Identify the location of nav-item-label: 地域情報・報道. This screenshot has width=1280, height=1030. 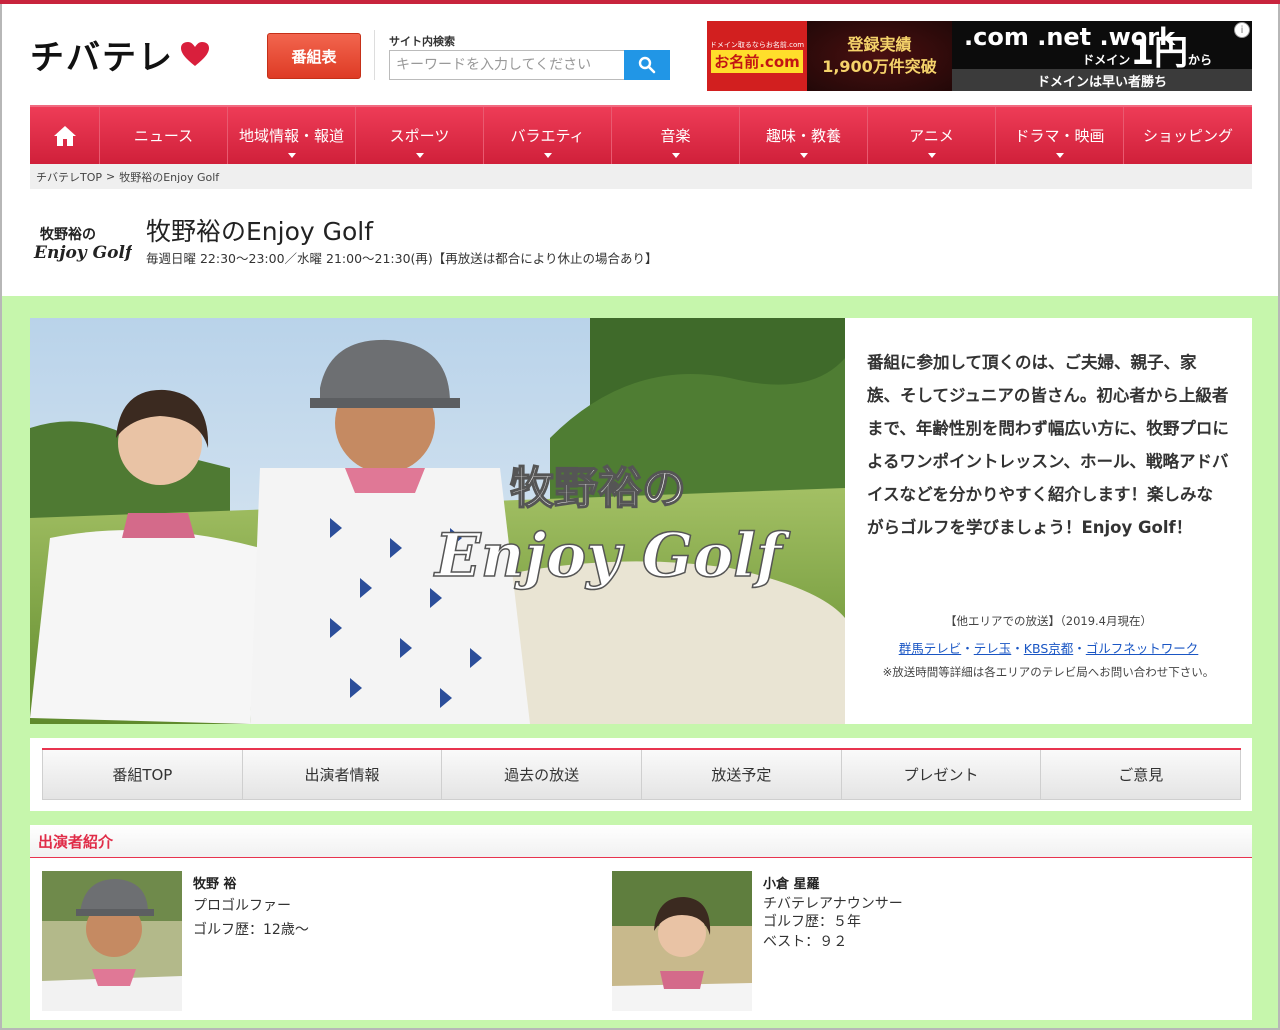
(291, 136).